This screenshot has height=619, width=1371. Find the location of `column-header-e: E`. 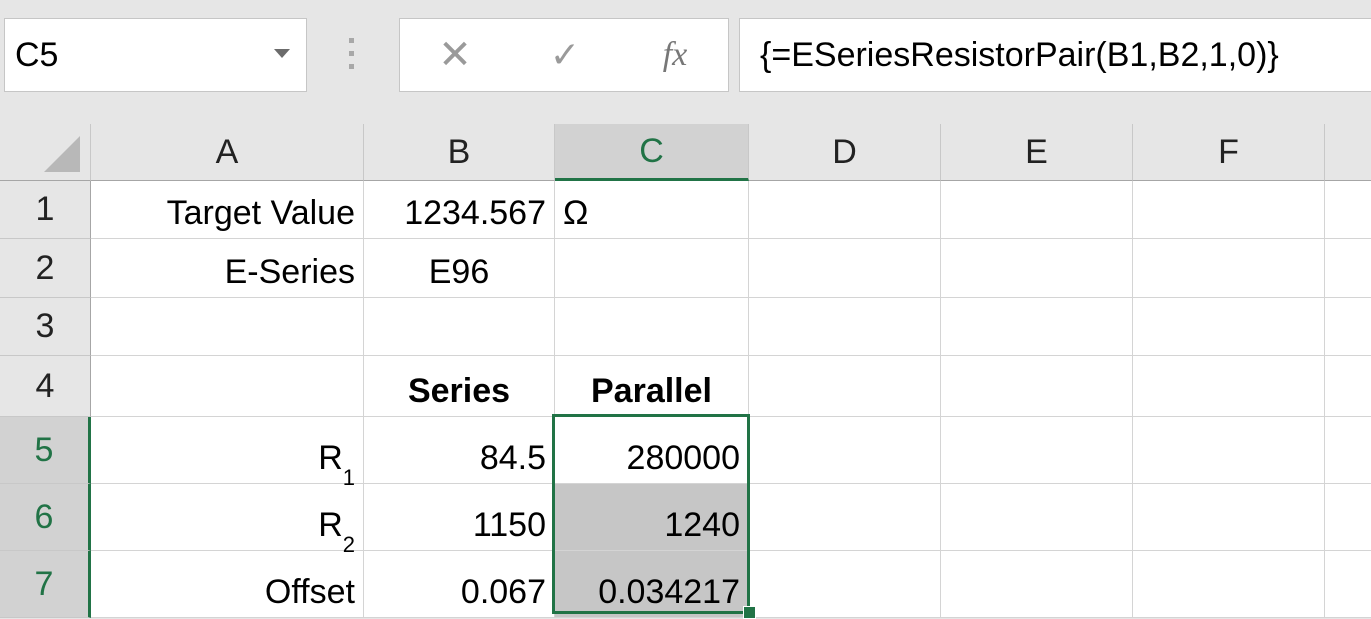

column-header-e: E is located at coordinates (1037, 152).